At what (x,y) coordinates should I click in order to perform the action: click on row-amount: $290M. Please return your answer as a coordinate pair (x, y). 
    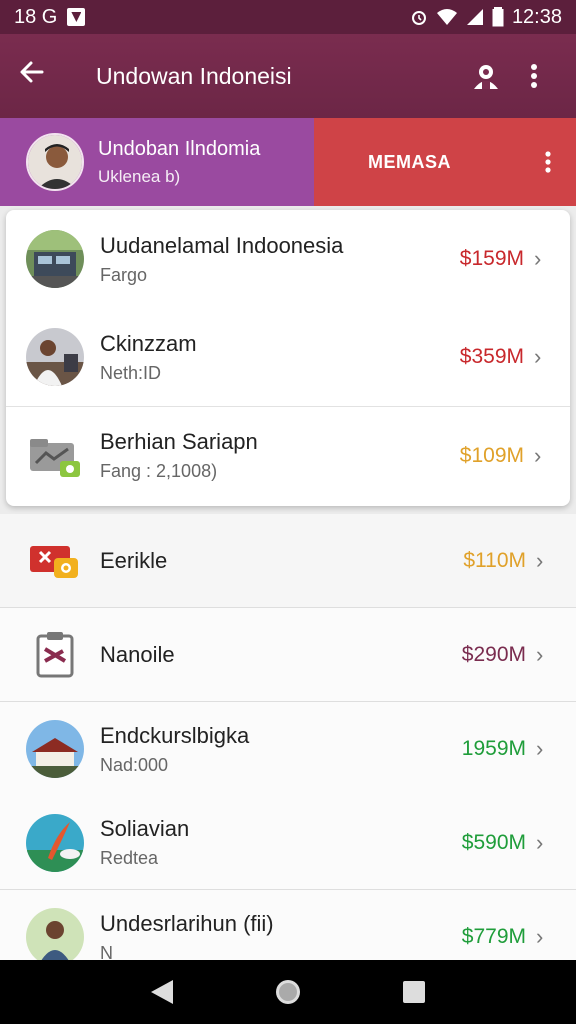
    Looking at the image, I should click on (493, 654).